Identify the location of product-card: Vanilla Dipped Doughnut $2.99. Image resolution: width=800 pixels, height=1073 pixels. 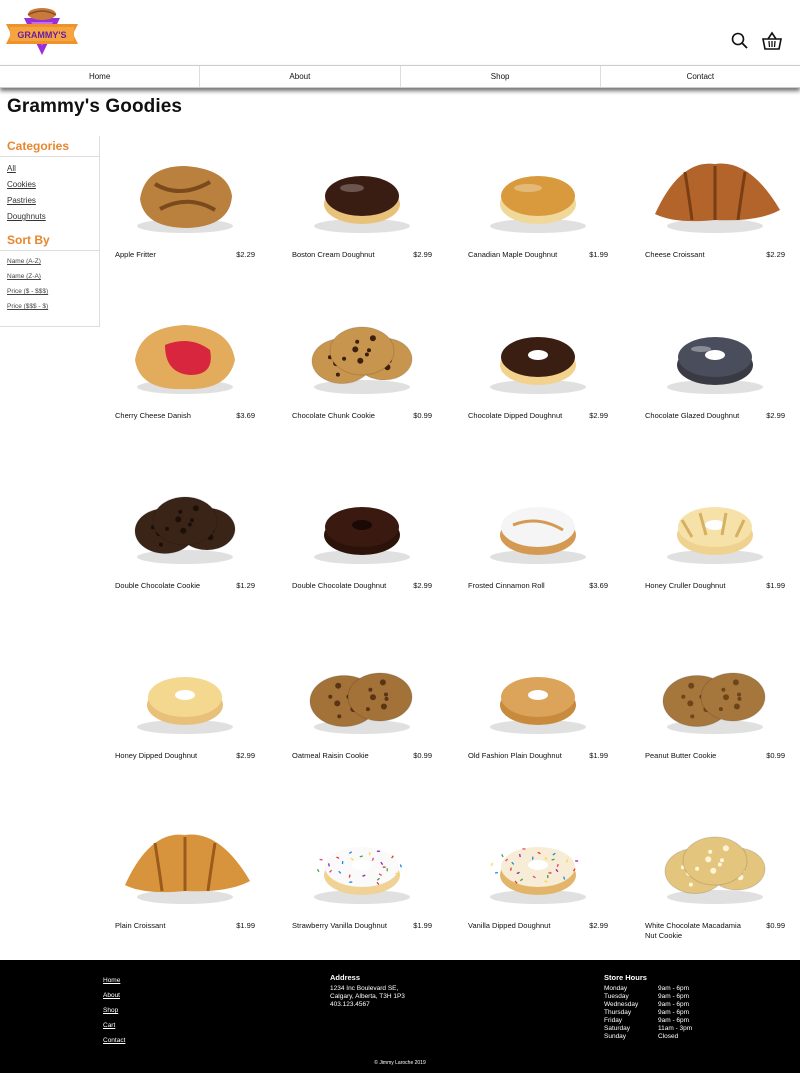
(538, 890).